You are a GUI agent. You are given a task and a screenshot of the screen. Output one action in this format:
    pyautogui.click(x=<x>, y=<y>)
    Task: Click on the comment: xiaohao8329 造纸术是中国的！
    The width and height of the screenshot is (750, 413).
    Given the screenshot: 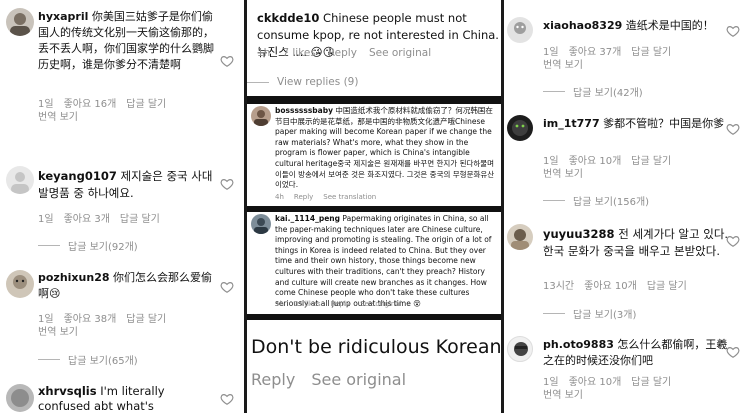 What is the action you would take?
    pyautogui.click(x=638, y=26)
    